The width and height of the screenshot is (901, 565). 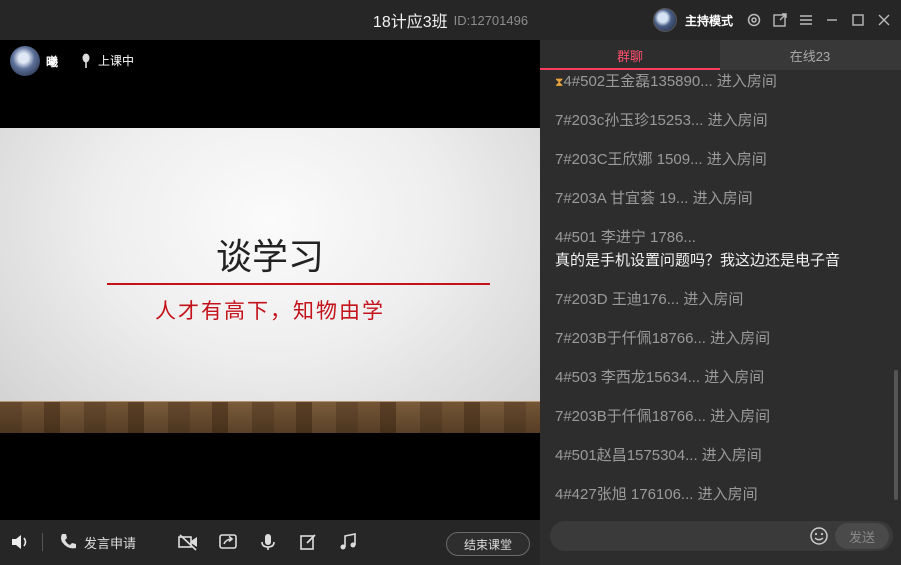 I want to click on tab-group-chat: 群聊, so click(x=630, y=55).